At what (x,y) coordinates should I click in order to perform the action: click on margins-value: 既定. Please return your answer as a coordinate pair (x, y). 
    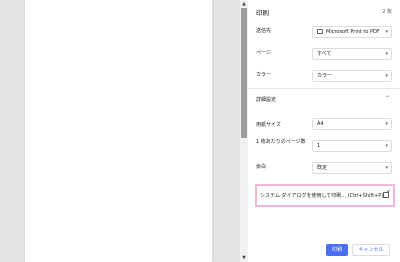
    Looking at the image, I should click on (322, 168).